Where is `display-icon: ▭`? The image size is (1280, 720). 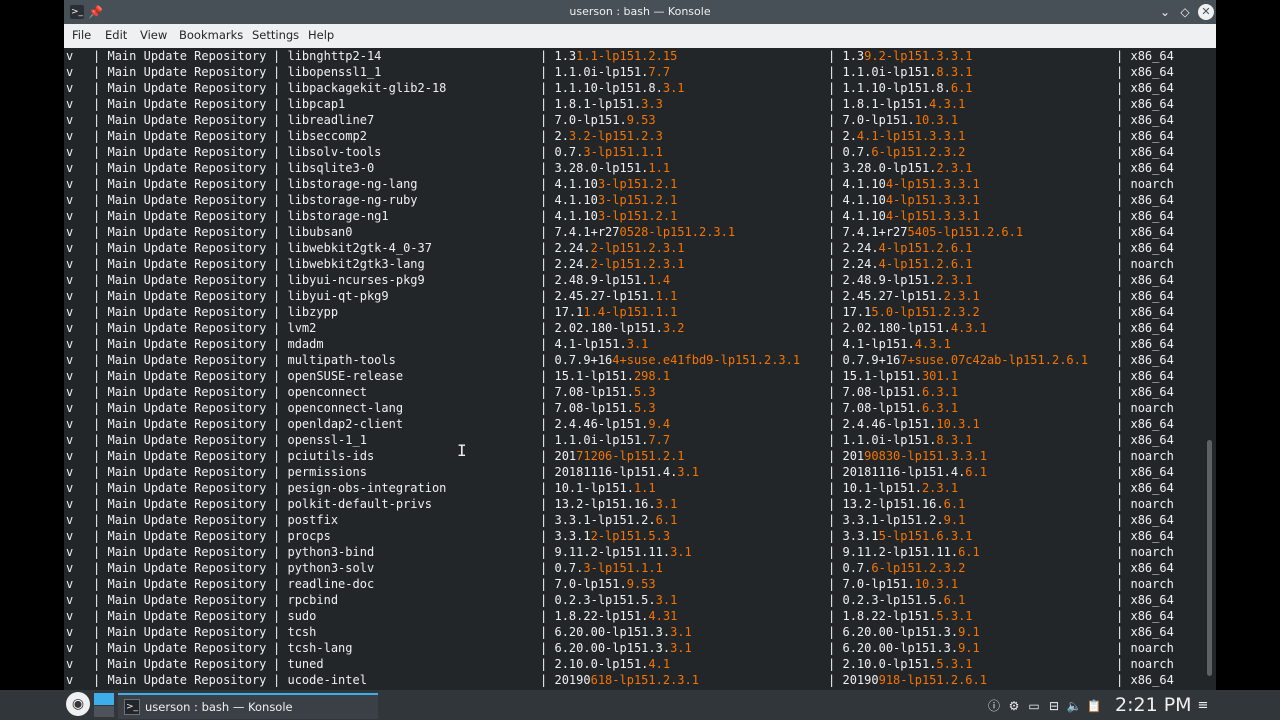
display-icon: ▭ is located at coordinates (1034, 706).